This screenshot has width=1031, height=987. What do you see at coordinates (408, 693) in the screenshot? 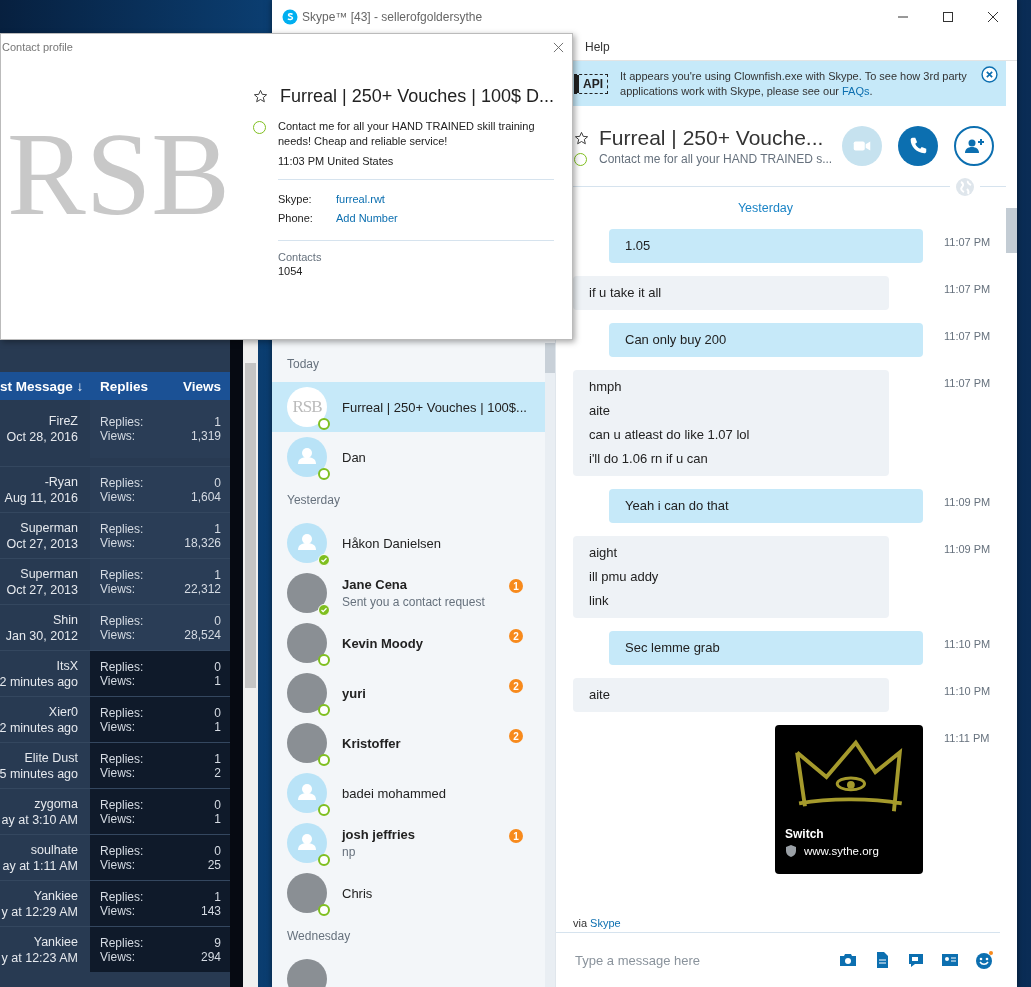
I see `contact-item: yuri 2` at bounding box center [408, 693].